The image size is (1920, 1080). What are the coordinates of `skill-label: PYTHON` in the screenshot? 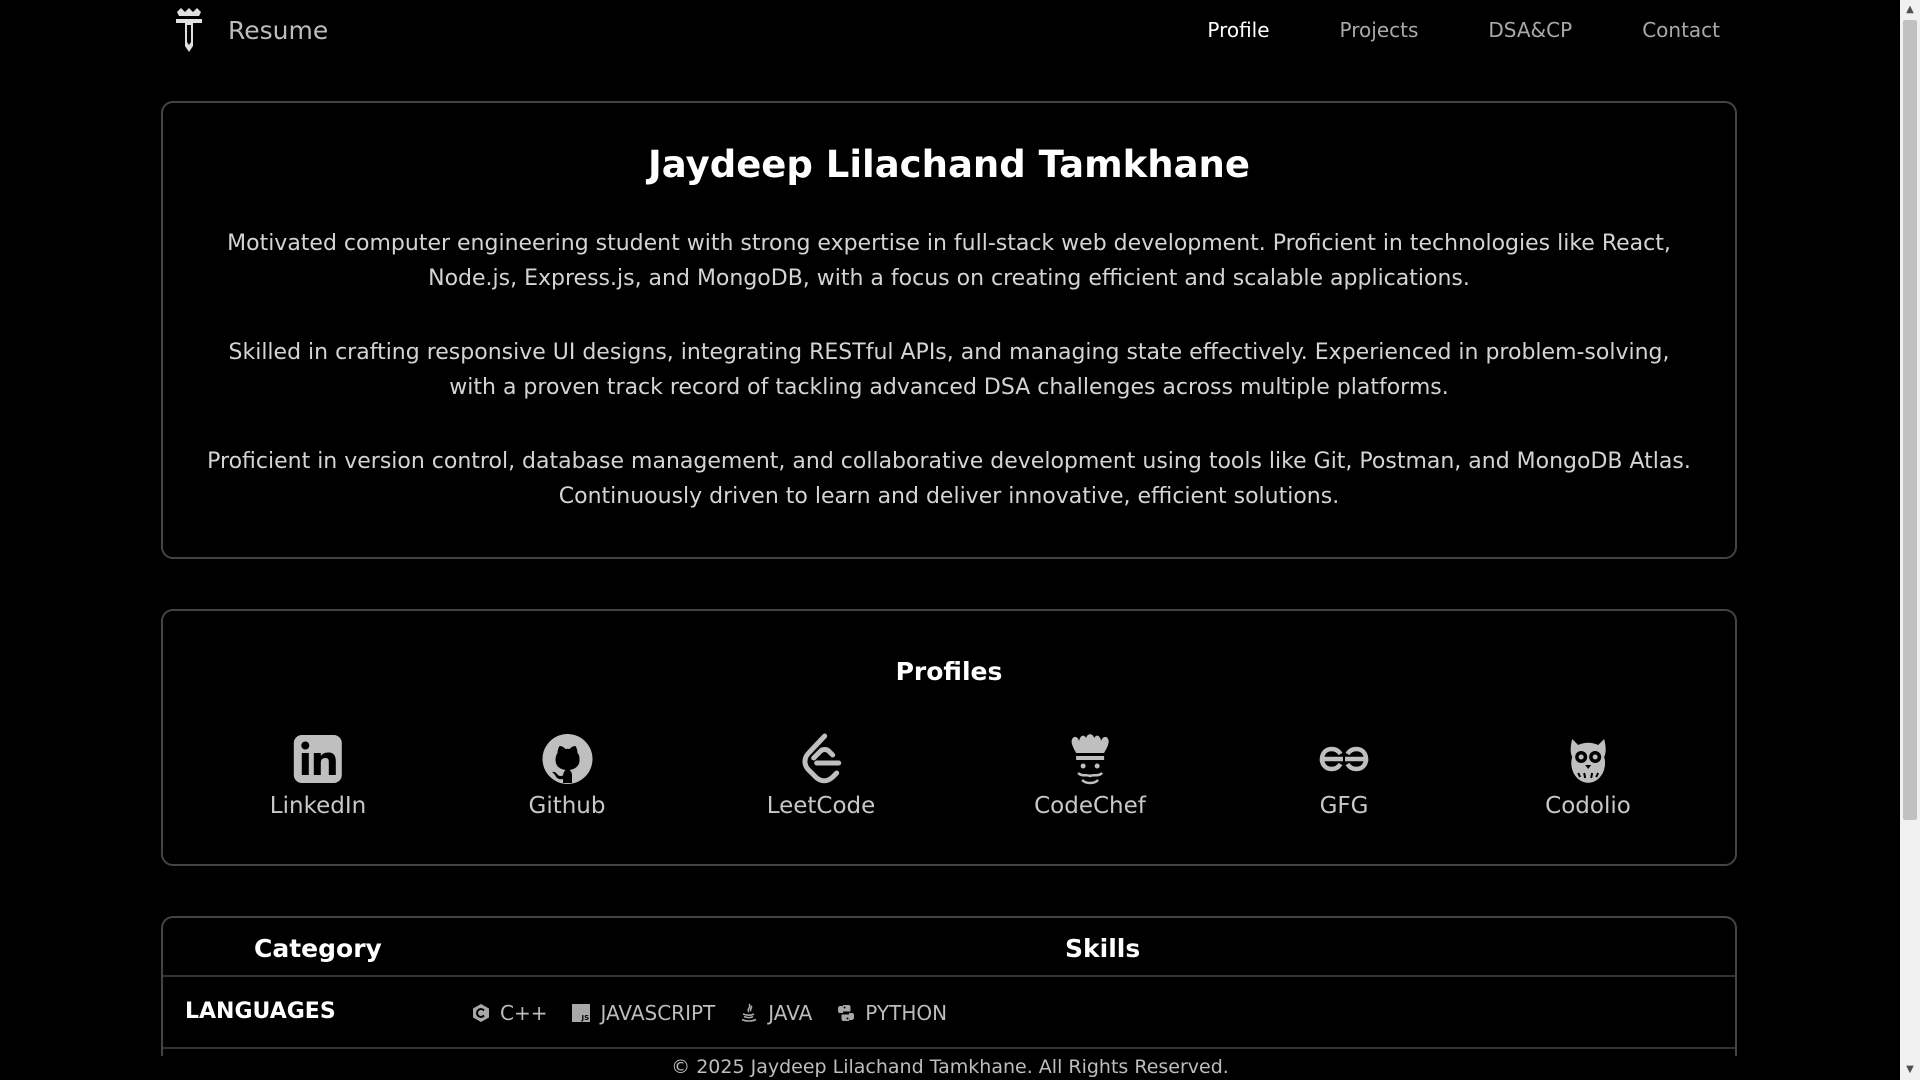 It's located at (906, 1013).